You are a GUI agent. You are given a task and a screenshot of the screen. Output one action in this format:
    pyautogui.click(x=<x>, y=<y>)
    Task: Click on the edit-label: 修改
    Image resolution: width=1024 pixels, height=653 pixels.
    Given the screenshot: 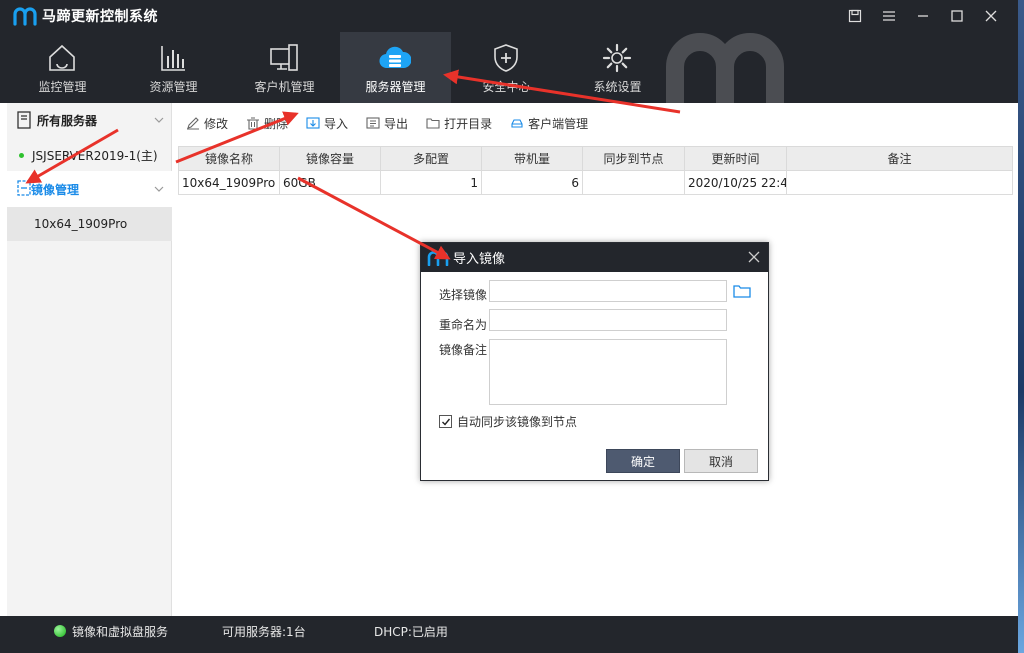 What is the action you would take?
    pyautogui.click(x=216, y=123)
    